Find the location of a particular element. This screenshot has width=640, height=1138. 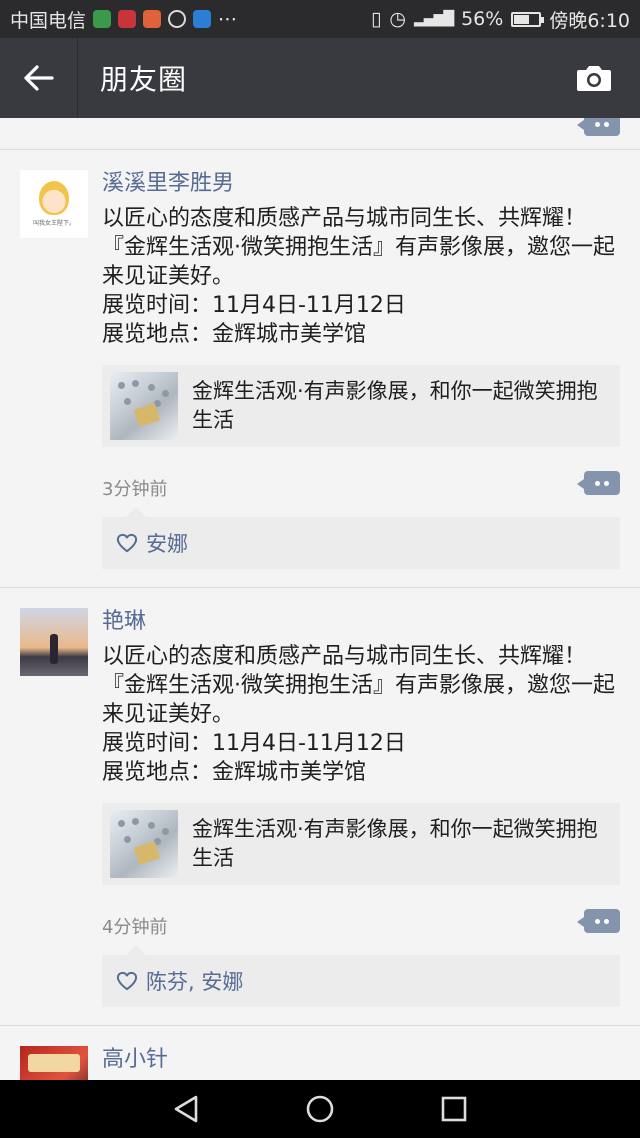

nav-bar: 朋友圈 is located at coordinates (320, 78).